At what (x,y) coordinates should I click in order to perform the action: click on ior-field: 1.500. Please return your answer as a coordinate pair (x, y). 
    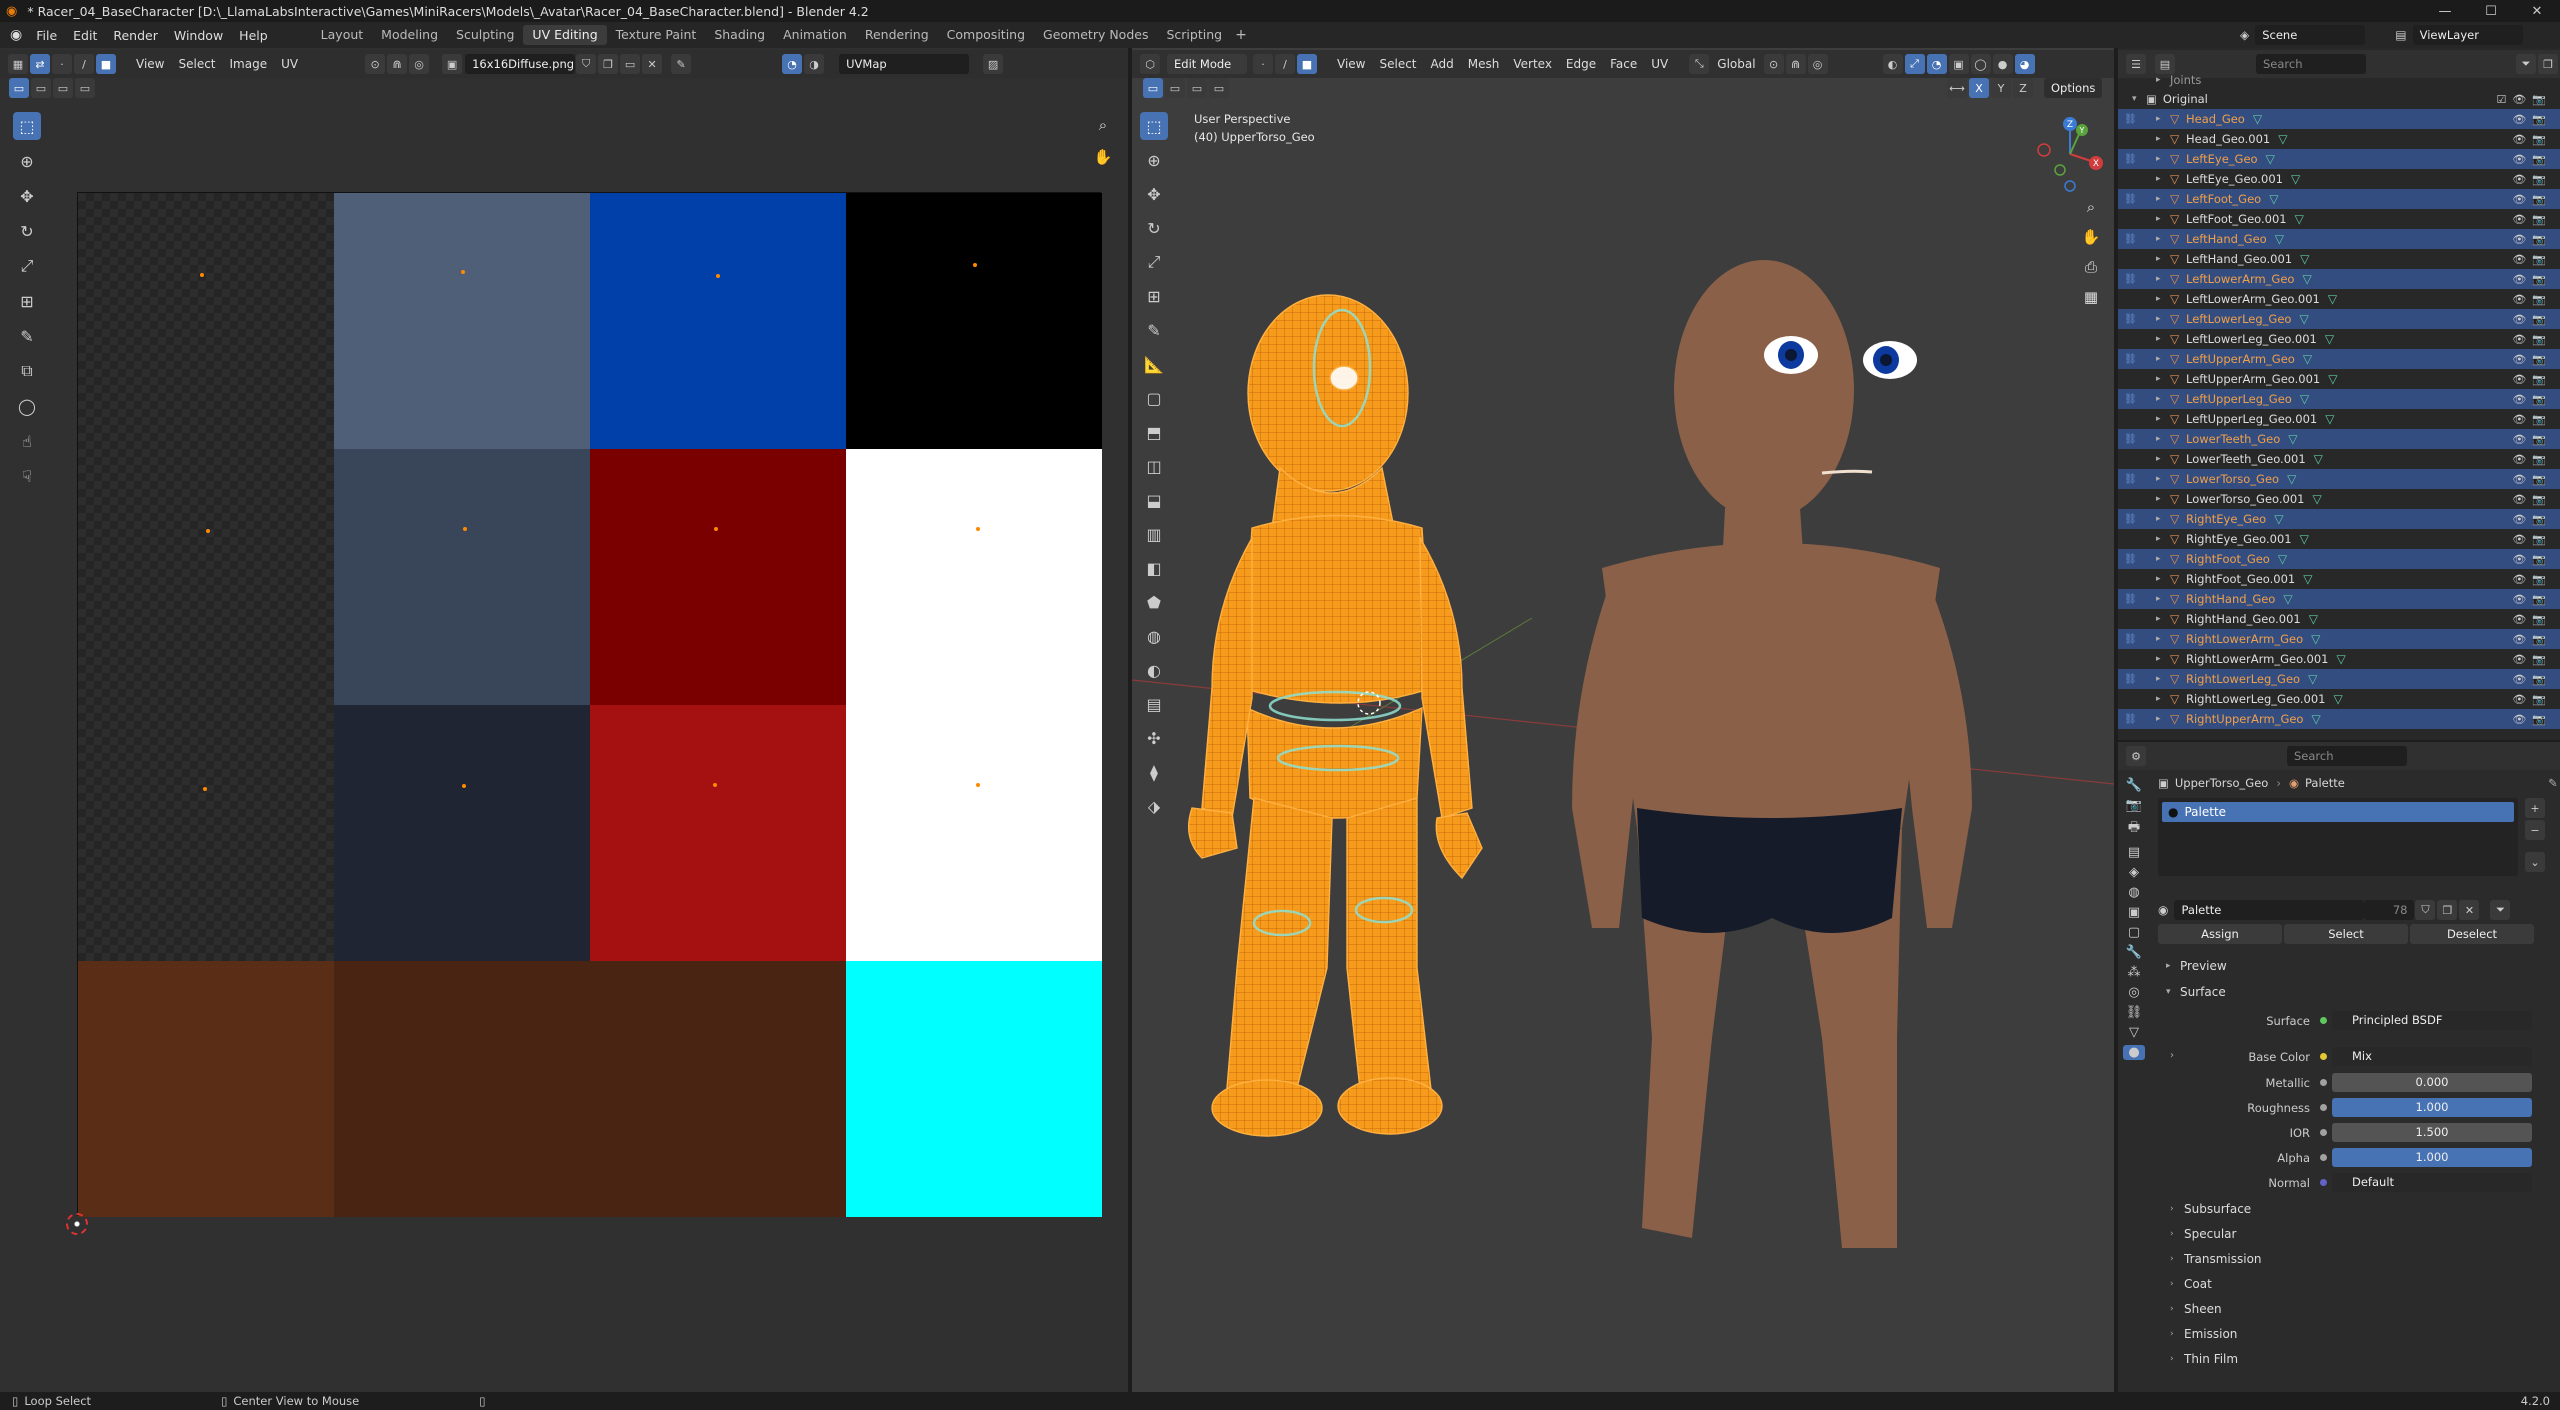
    Looking at the image, I should click on (2432, 1132).